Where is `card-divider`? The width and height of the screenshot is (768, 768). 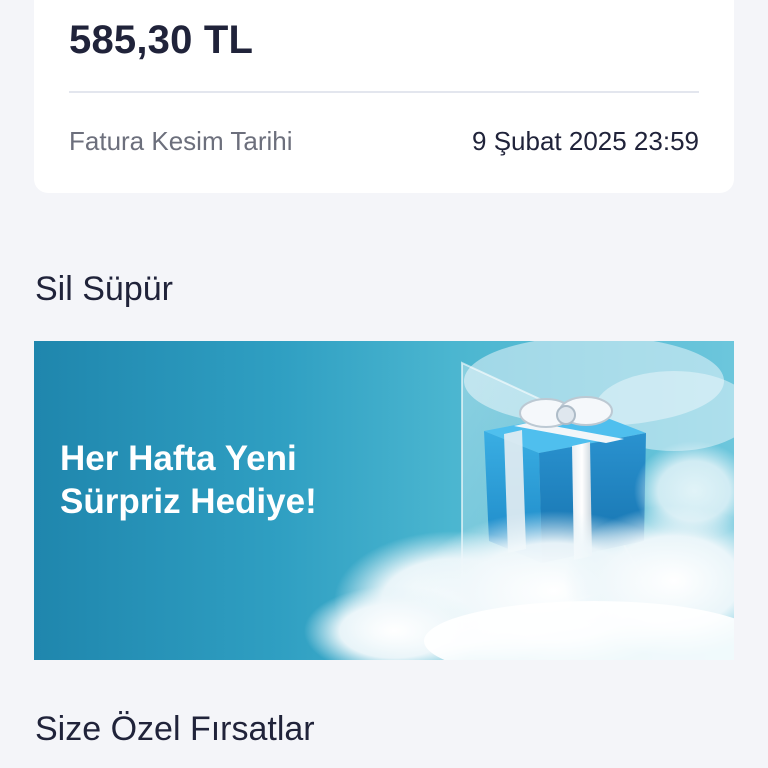 card-divider is located at coordinates (384, 92).